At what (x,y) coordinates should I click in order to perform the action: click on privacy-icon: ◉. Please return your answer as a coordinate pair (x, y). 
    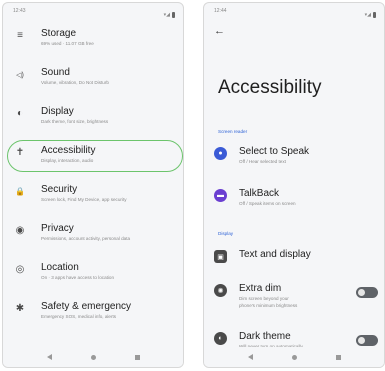
    Looking at the image, I should click on (20, 230).